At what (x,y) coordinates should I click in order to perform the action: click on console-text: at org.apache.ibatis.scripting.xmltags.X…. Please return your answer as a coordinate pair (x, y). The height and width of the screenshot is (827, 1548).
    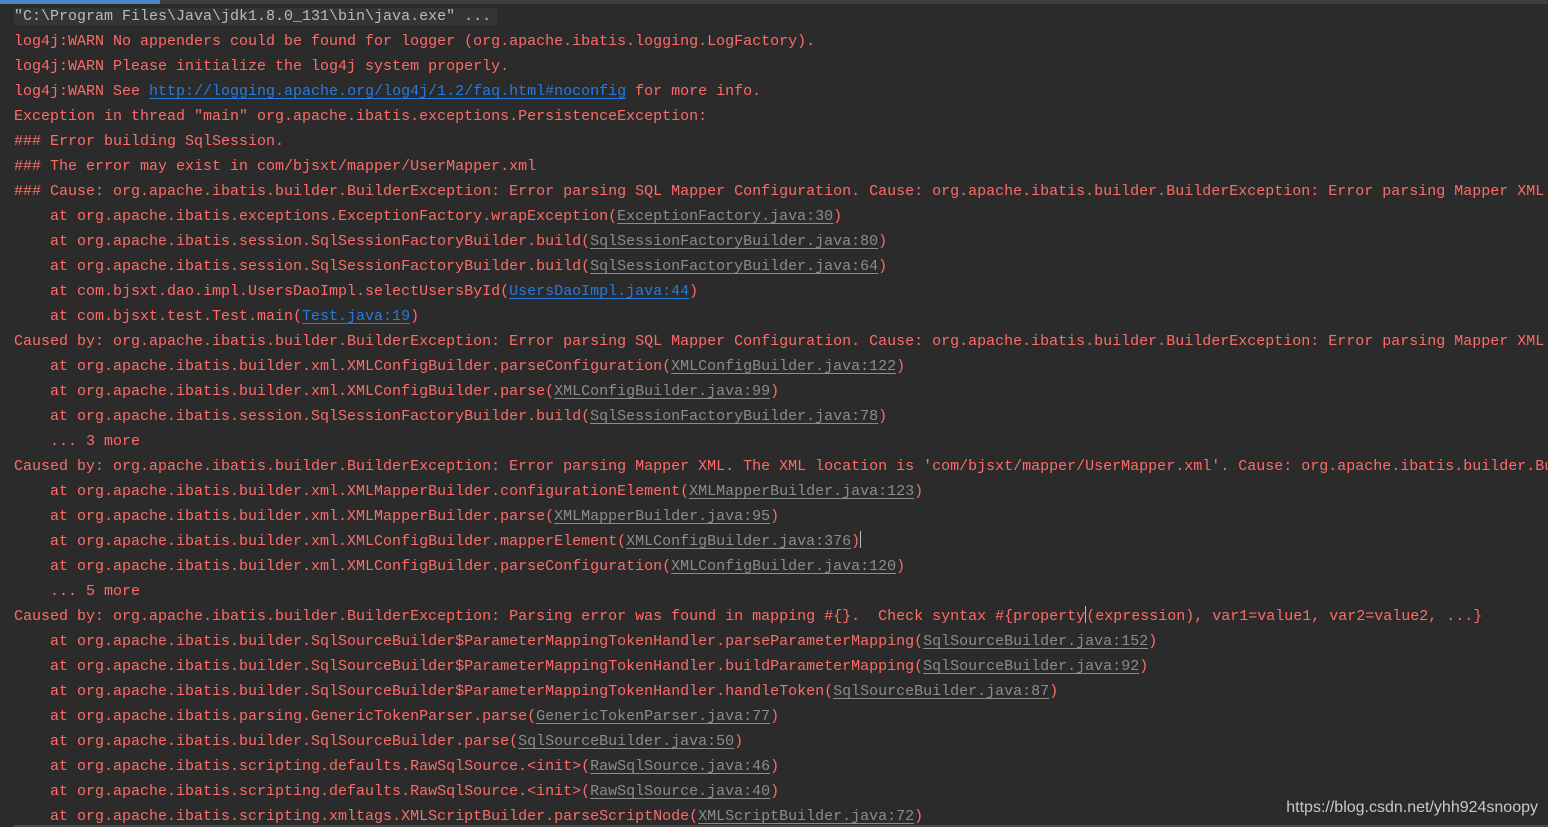
    Looking at the image, I should click on (356, 816).